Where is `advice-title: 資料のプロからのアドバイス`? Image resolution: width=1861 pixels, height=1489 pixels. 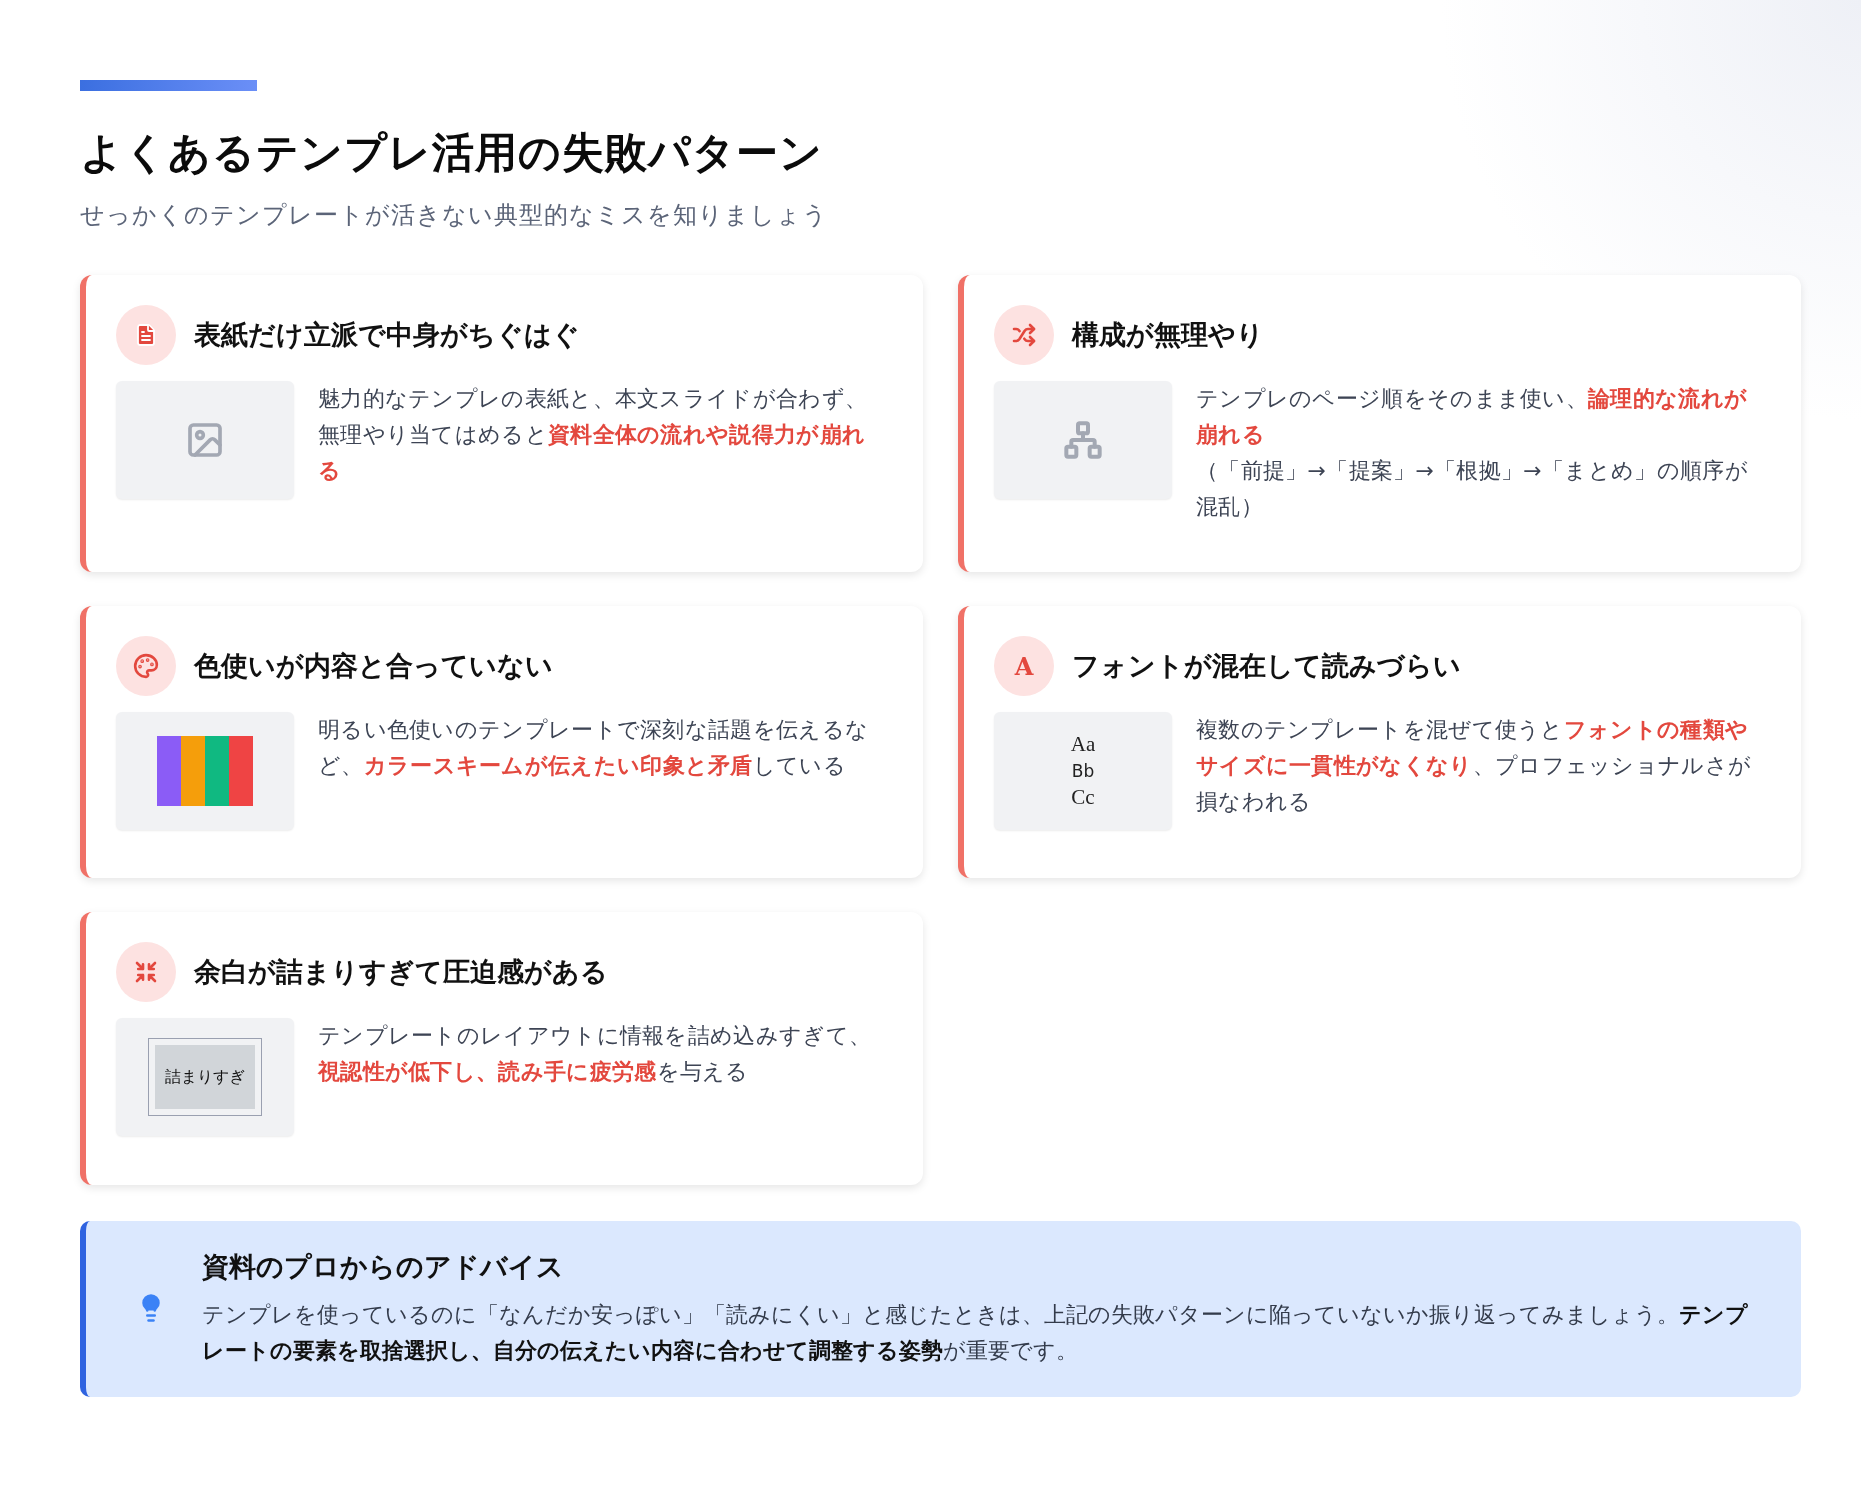 advice-title: 資料のプロからのアドバイス is located at coordinates (383, 1267).